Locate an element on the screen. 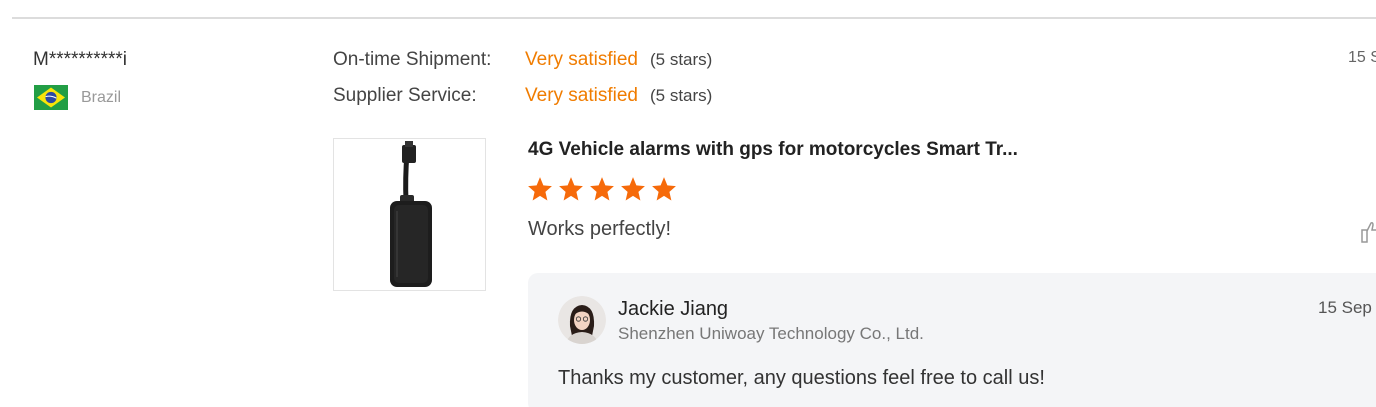 This screenshot has width=1376, height=407. country-label: Brazil is located at coordinates (101, 97).